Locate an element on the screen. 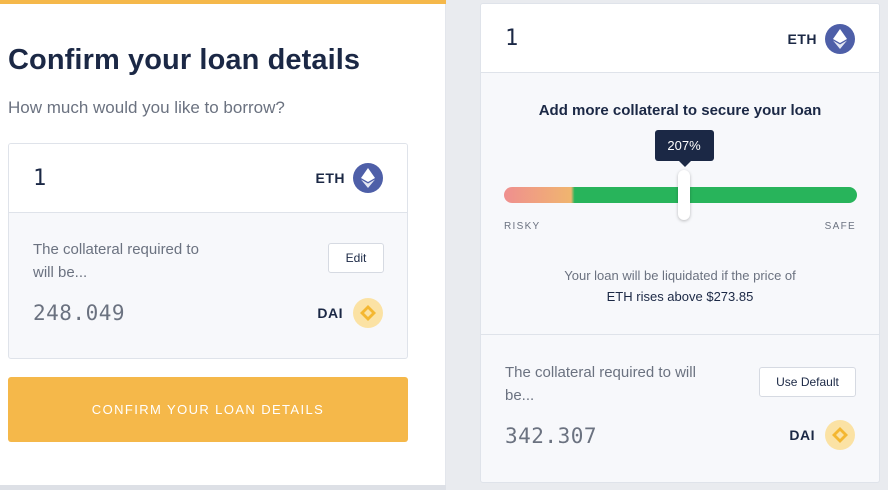 This screenshot has width=888, height=490. collateral-value: 342.307 is located at coordinates (551, 436).